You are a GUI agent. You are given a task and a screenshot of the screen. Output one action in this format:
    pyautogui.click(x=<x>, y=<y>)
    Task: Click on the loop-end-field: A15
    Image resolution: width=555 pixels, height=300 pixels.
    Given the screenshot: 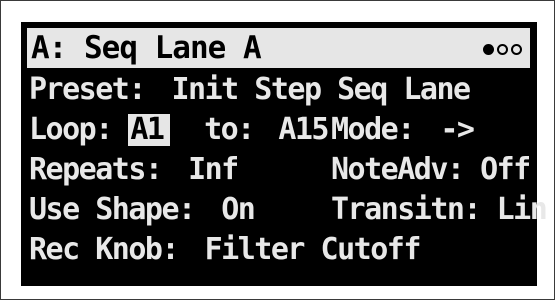 What is the action you would take?
    pyautogui.click(x=303, y=130)
    